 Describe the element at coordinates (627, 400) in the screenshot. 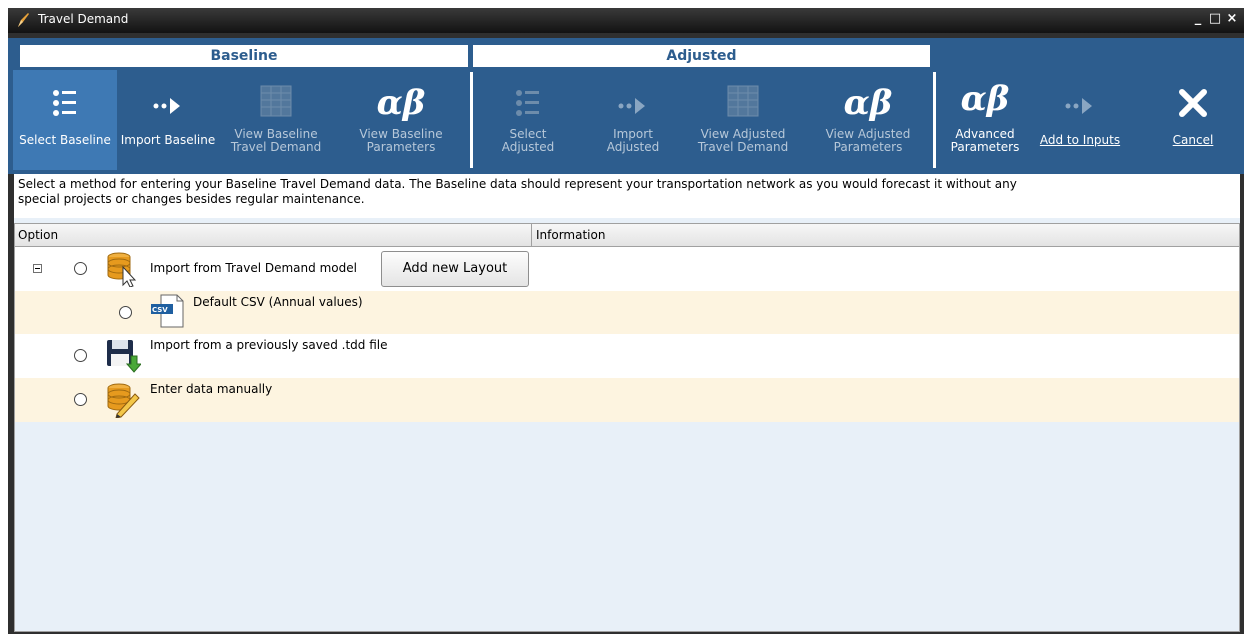

I see `option-row-manual-entry: Enter data manually` at that location.